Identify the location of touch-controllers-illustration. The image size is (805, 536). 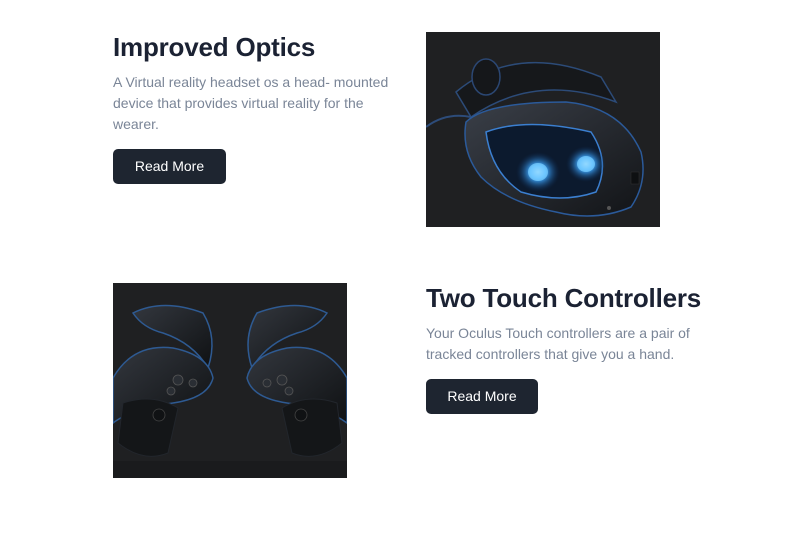
(230, 380).